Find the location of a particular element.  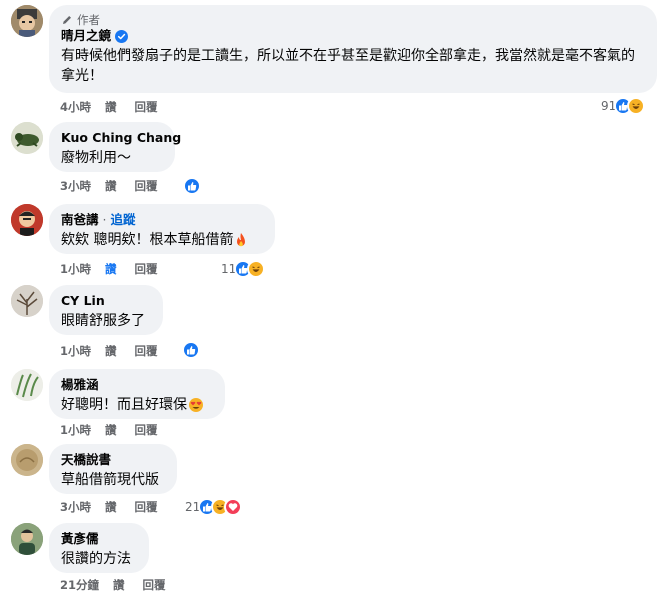

comment-author: 天橋說書 is located at coordinates (86, 460).